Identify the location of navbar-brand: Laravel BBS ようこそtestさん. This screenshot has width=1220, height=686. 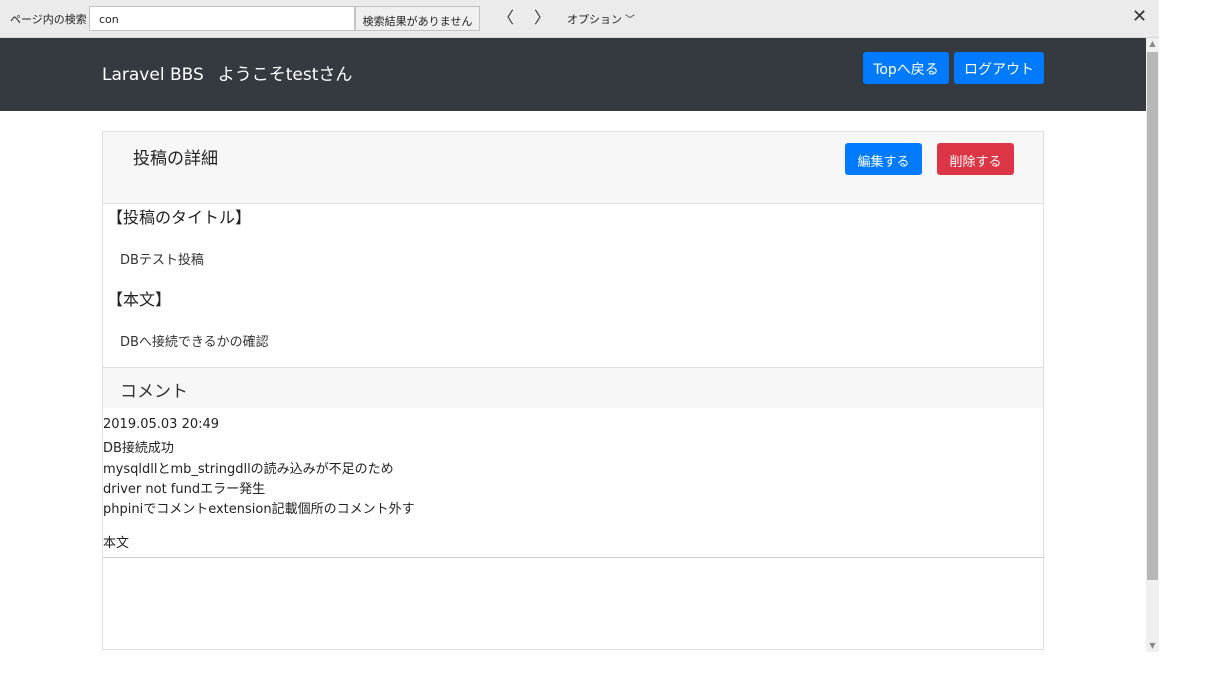
(227, 72).